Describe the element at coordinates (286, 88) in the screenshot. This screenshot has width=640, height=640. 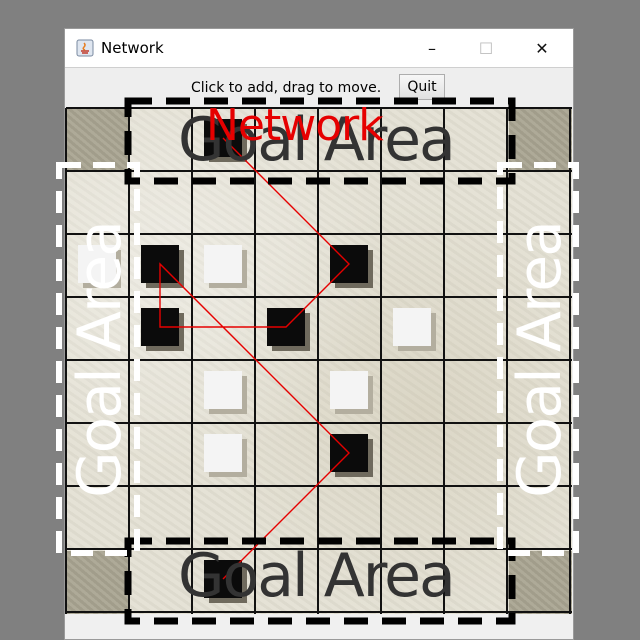
I see `instructions-text: Click to add, drag to move.` at that location.